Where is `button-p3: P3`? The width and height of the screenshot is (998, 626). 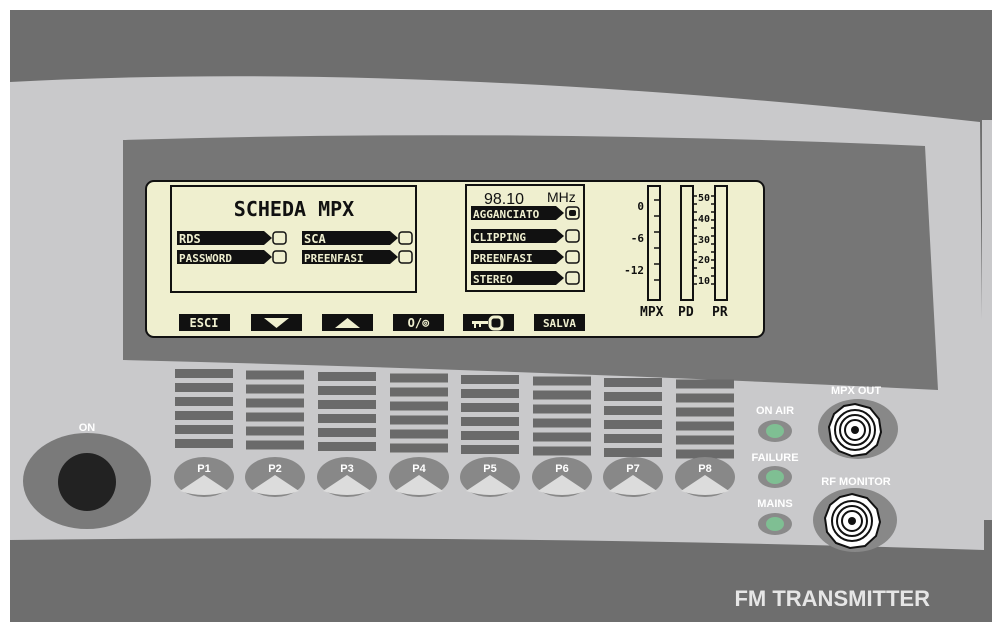
button-p3: P3 is located at coordinates (347, 434).